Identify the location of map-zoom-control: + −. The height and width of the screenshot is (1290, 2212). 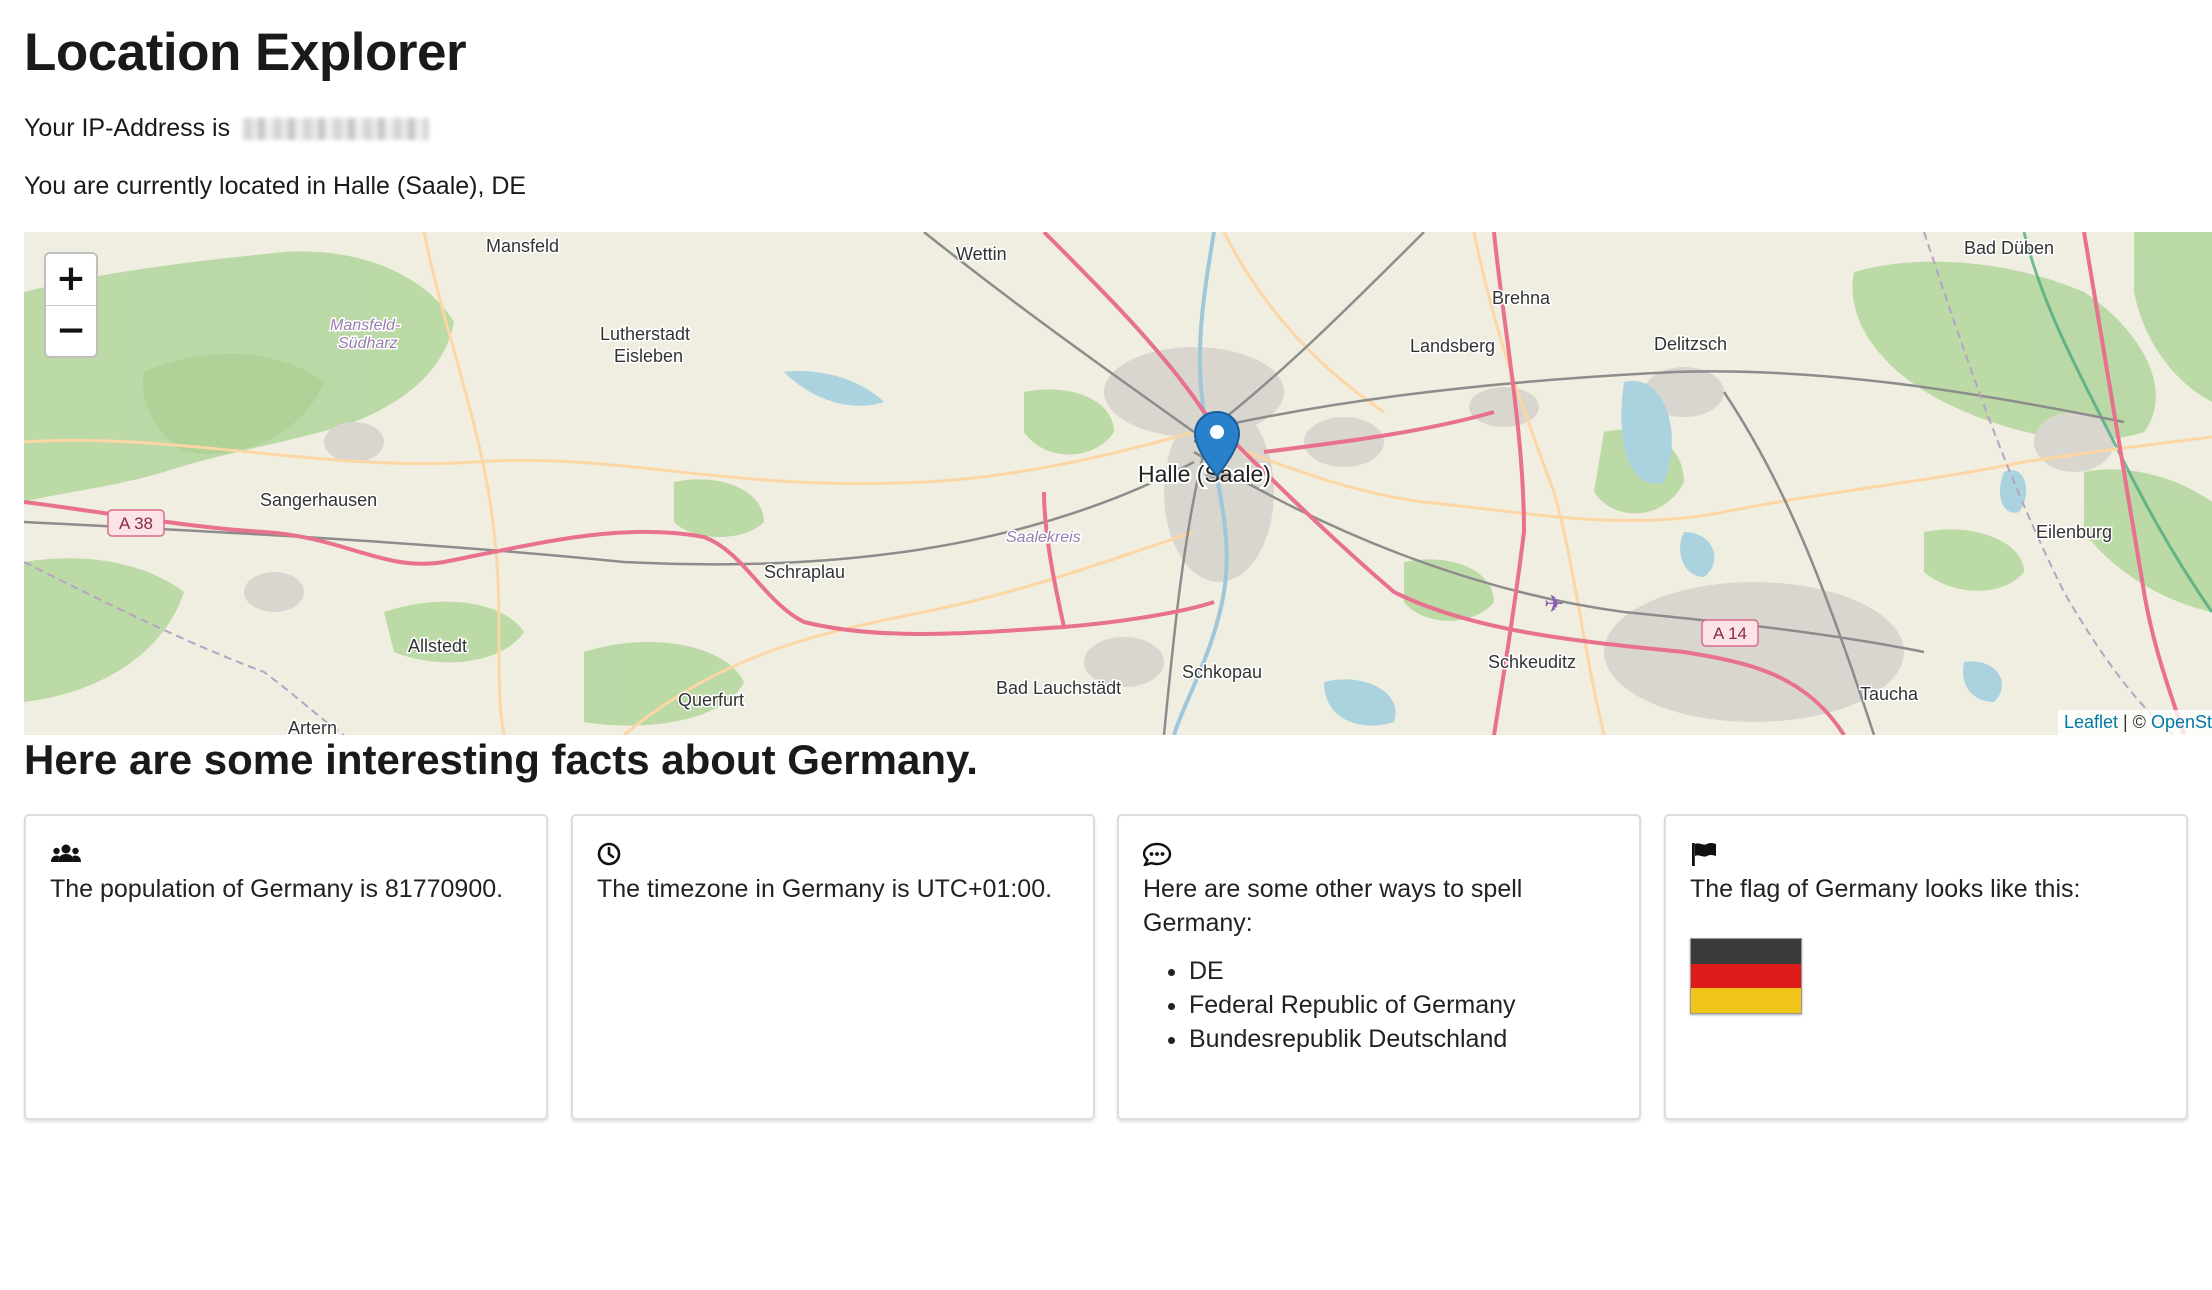
(71, 305).